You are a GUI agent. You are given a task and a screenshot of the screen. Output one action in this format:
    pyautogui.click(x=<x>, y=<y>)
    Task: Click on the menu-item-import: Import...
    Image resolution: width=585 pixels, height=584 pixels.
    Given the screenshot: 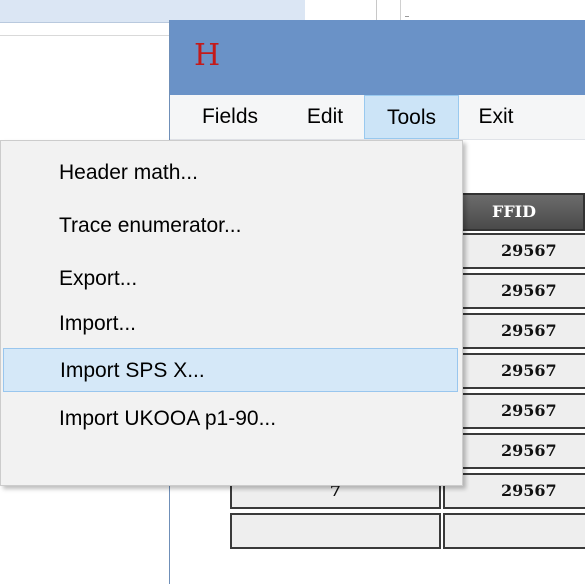 What is the action you would take?
    pyautogui.click(x=230, y=324)
    